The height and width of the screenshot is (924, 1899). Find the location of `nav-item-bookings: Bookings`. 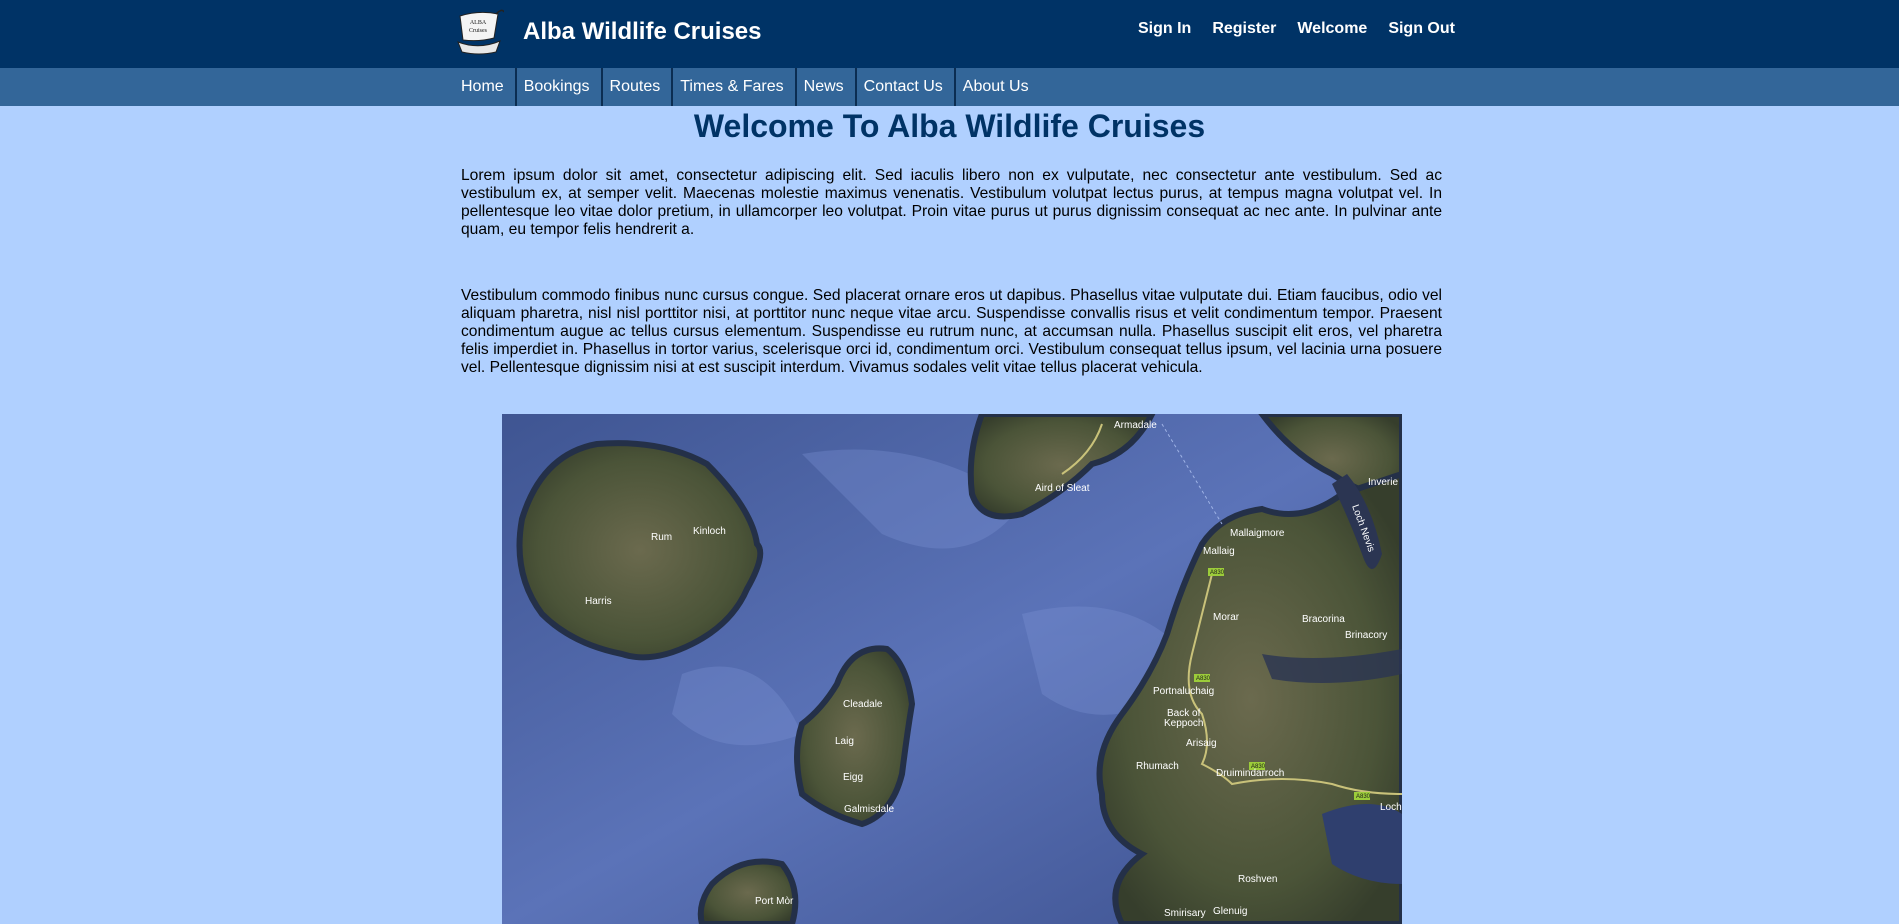

nav-item-bookings: Bookings is located at coordinates (560, 87).